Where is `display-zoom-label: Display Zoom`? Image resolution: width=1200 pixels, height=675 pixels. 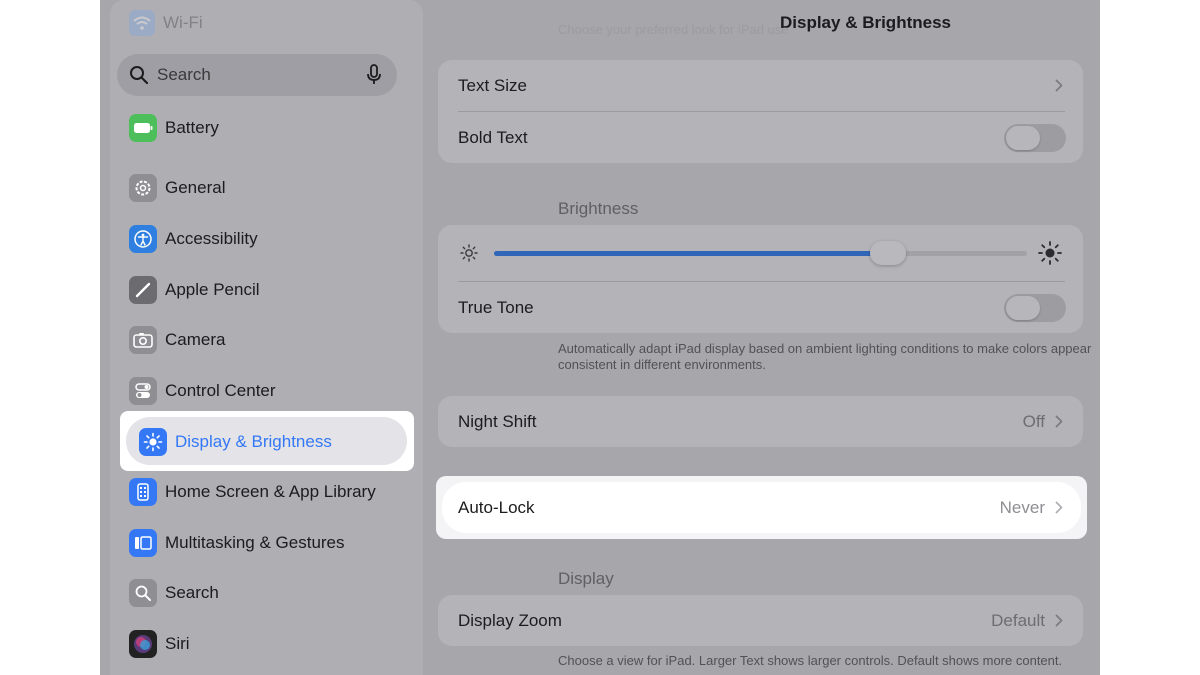 display-zoom-label: Display Zoom is located at coordinates (510, 620).